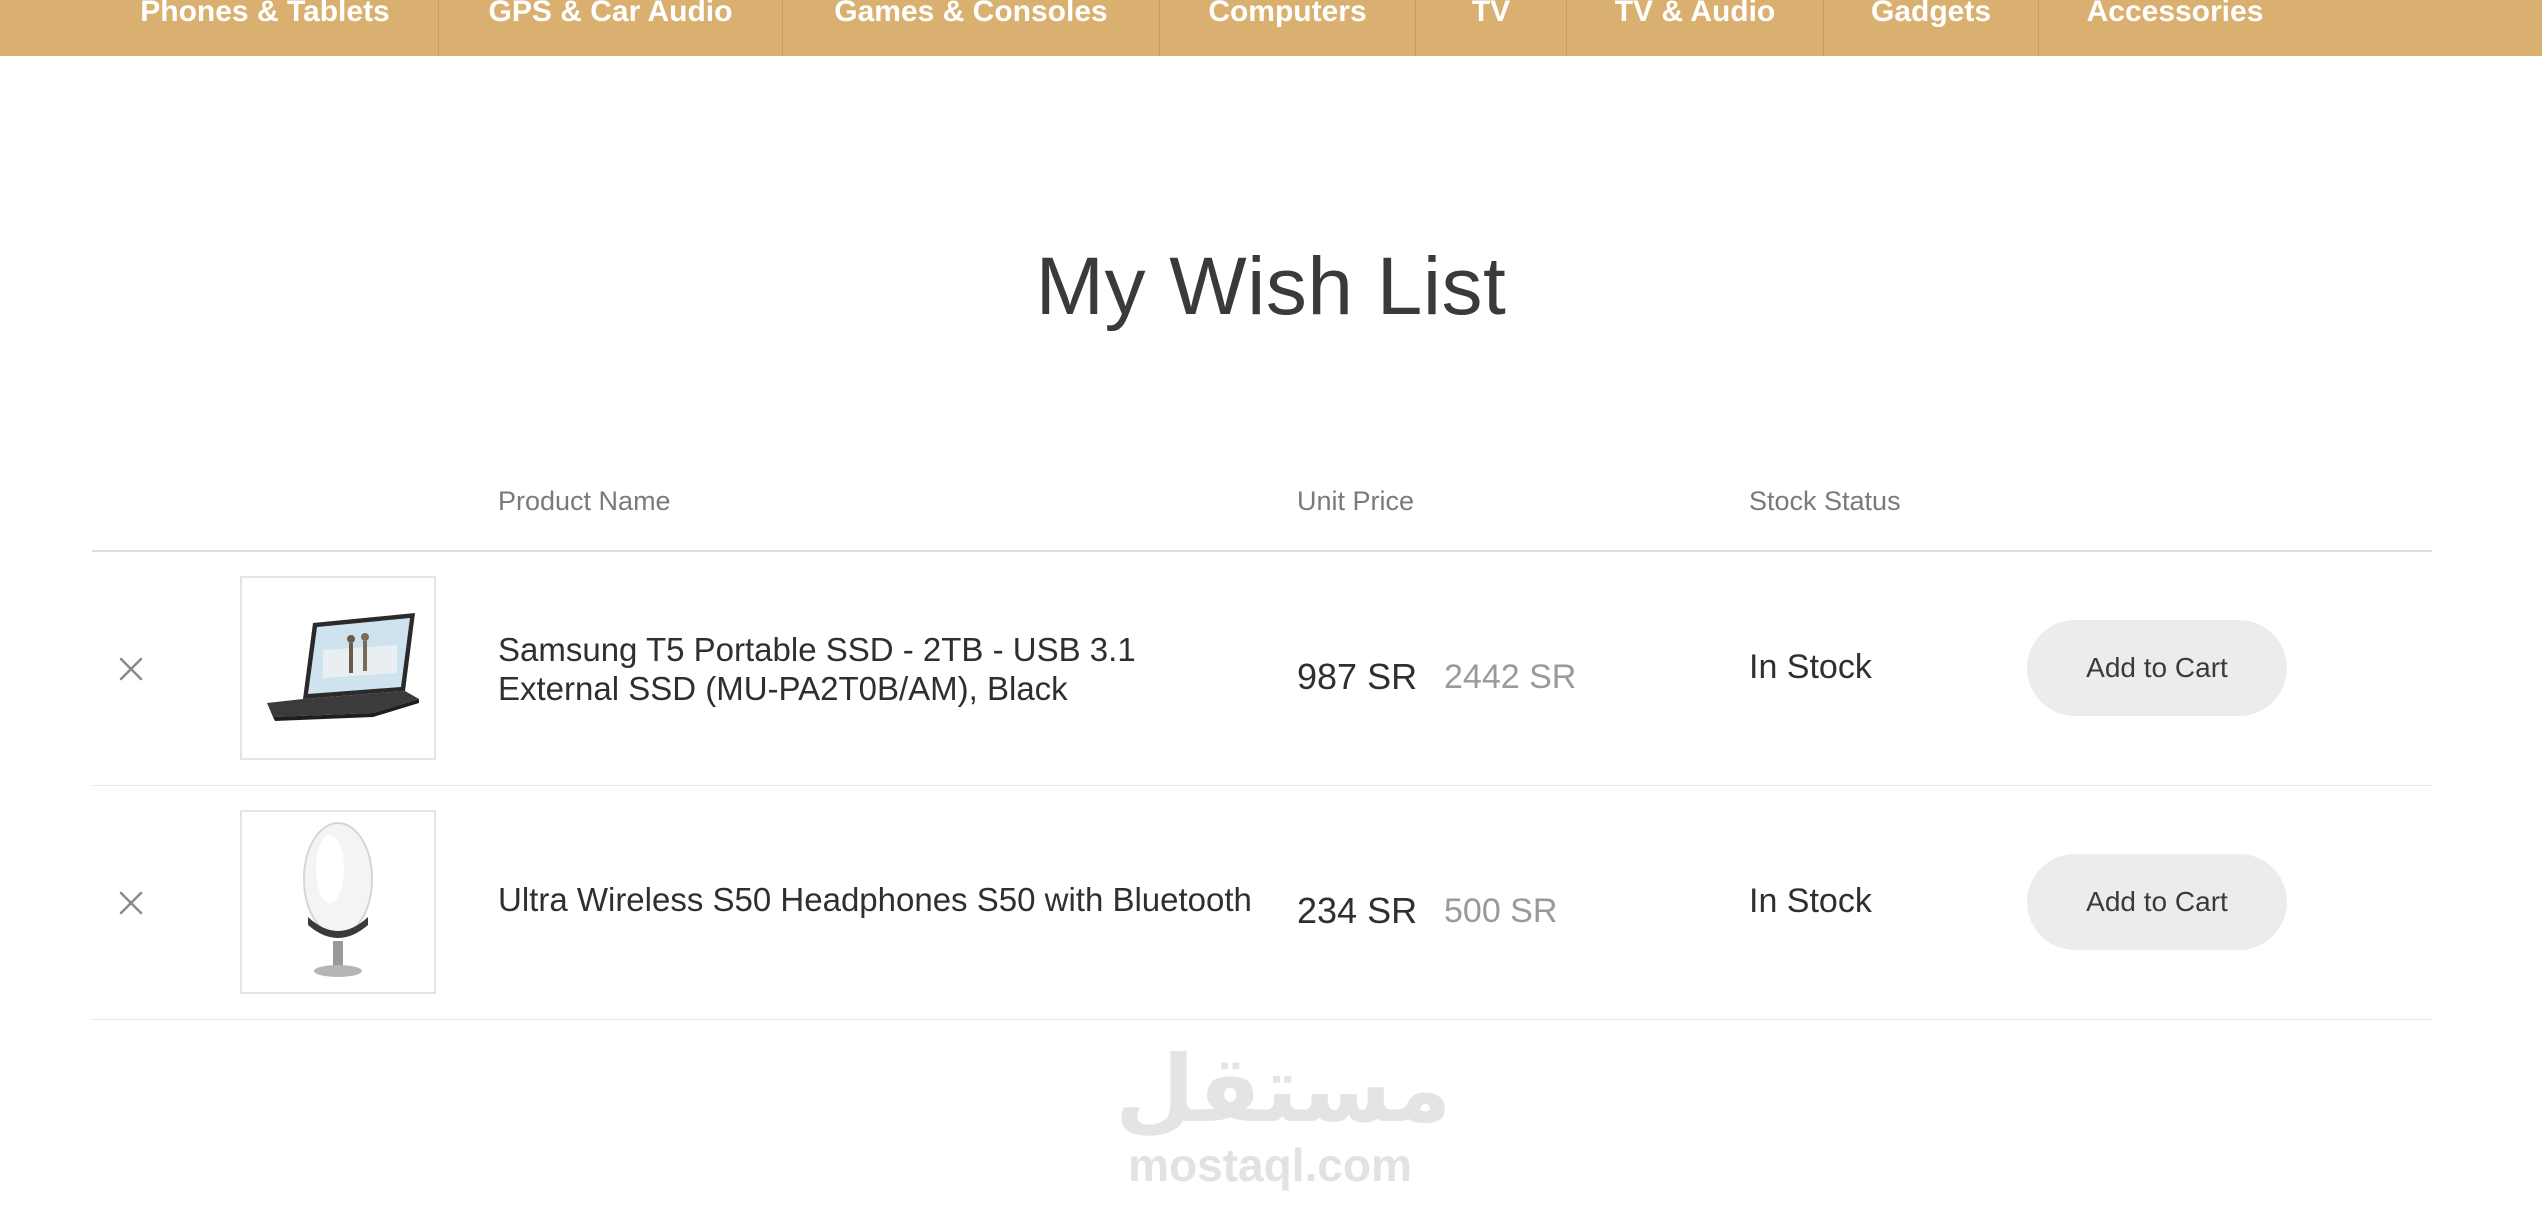 This screenshot has height=1216, width=2542. What do you see at coordinates (1356, 501) in the screenshot?
I see `column-header-unit-price: Unit Price` at bounding box center [1356, 501].